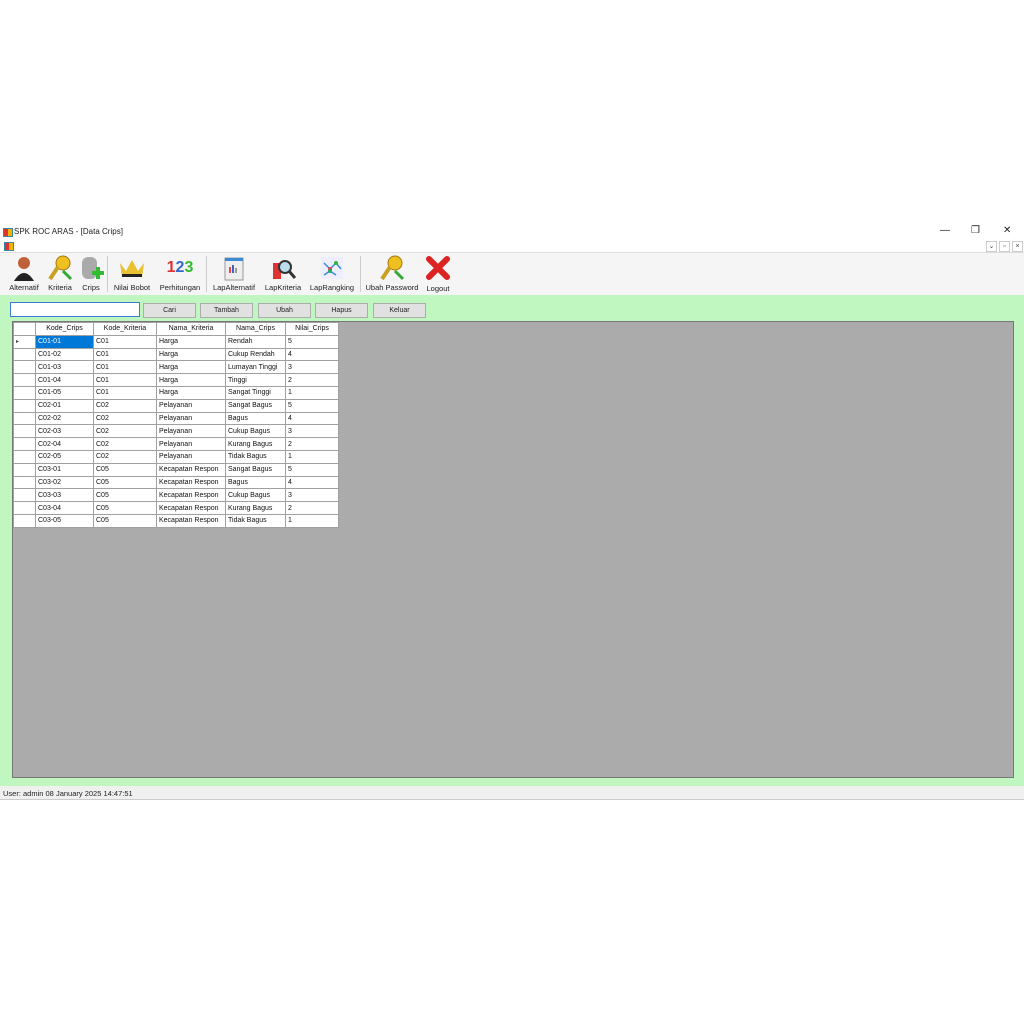 This screenshot has width=1024, height=1024. What do you see at coordinates (1007, 230) in the screenshot?
I see `close-button: ✕` at bounding box center [1007, 230].